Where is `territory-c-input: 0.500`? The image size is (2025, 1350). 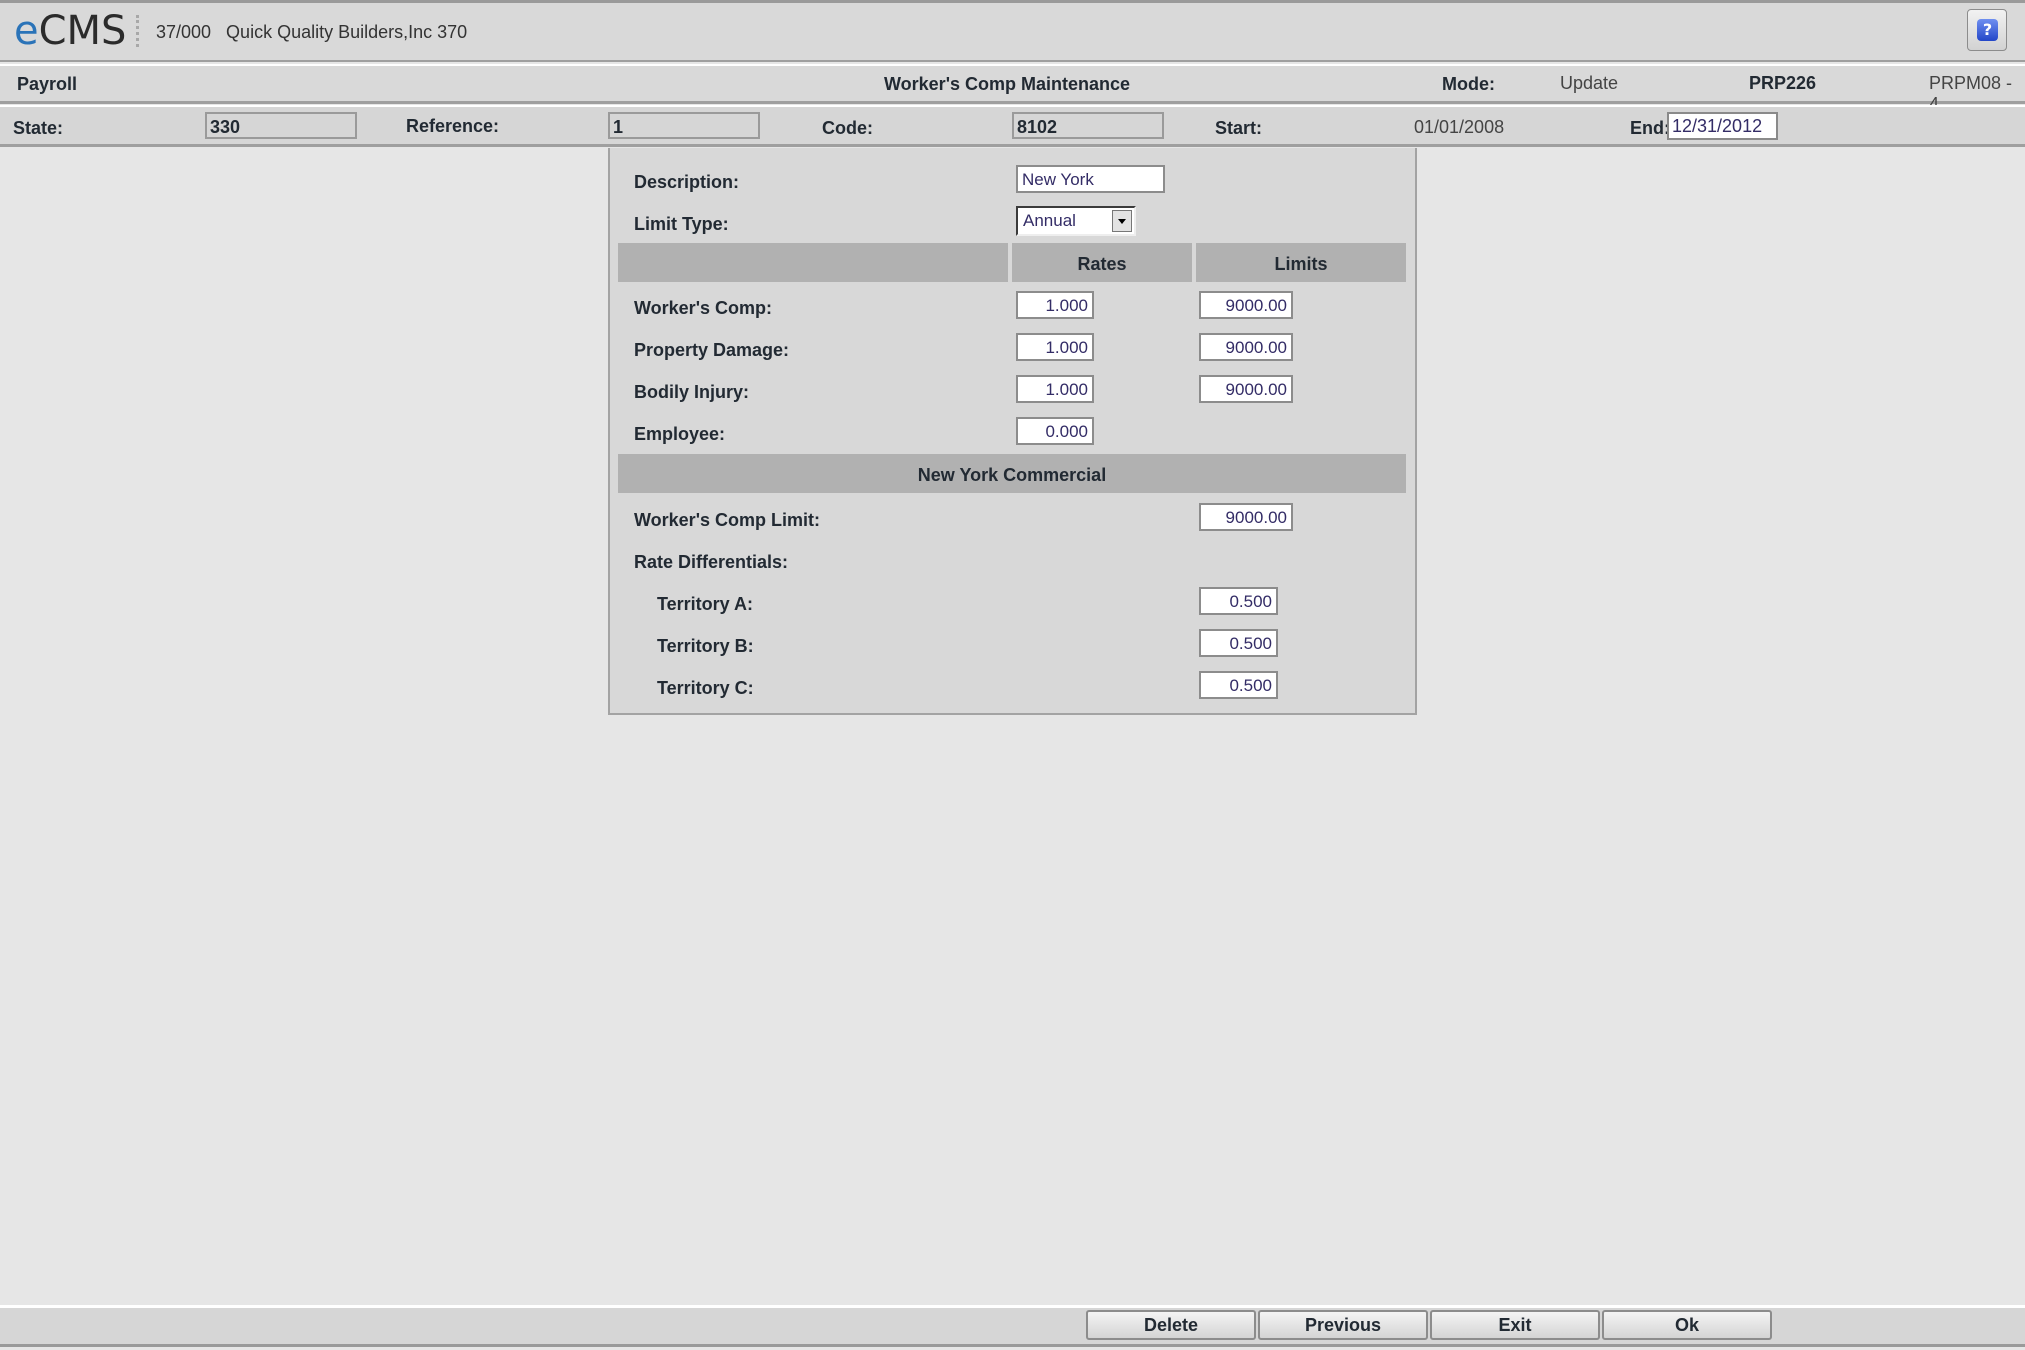
territory-c-input: 0.500 is located at coordinates (1238, 685).